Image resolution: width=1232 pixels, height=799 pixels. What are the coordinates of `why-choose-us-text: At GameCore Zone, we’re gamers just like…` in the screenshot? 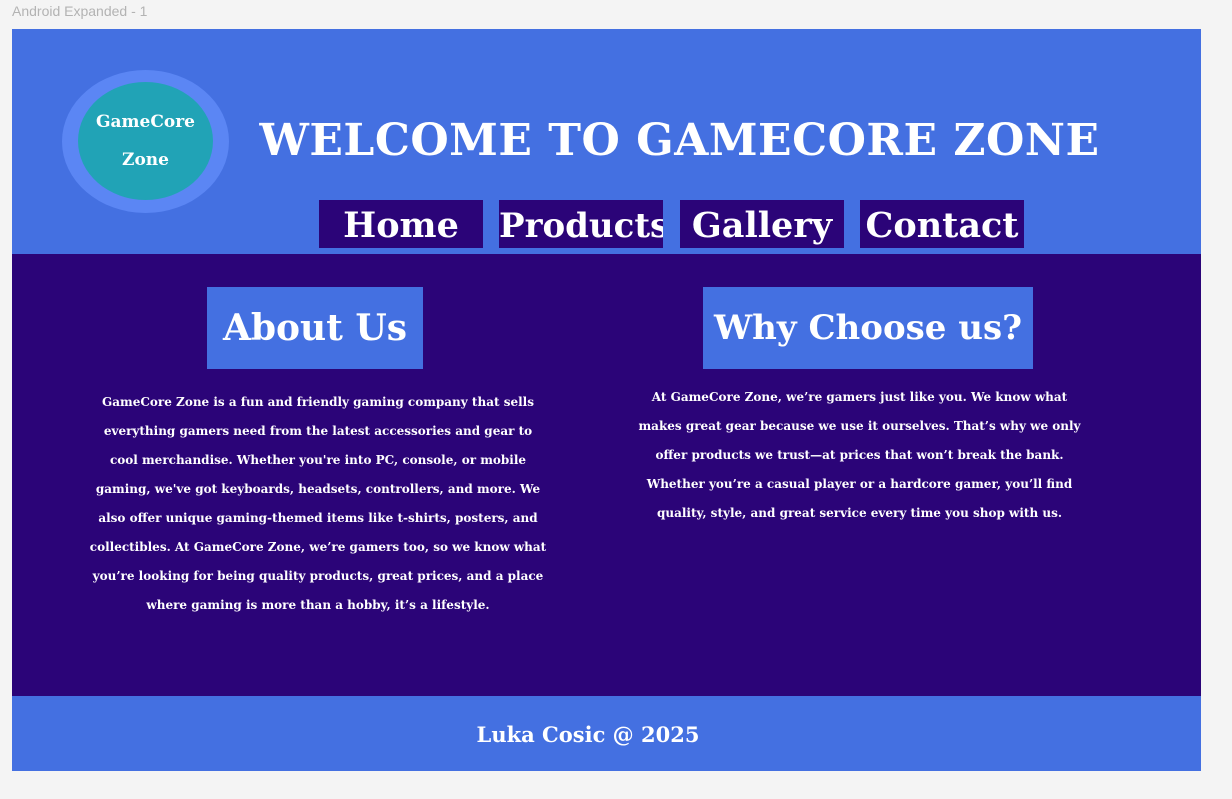 It's located at (859, 455).